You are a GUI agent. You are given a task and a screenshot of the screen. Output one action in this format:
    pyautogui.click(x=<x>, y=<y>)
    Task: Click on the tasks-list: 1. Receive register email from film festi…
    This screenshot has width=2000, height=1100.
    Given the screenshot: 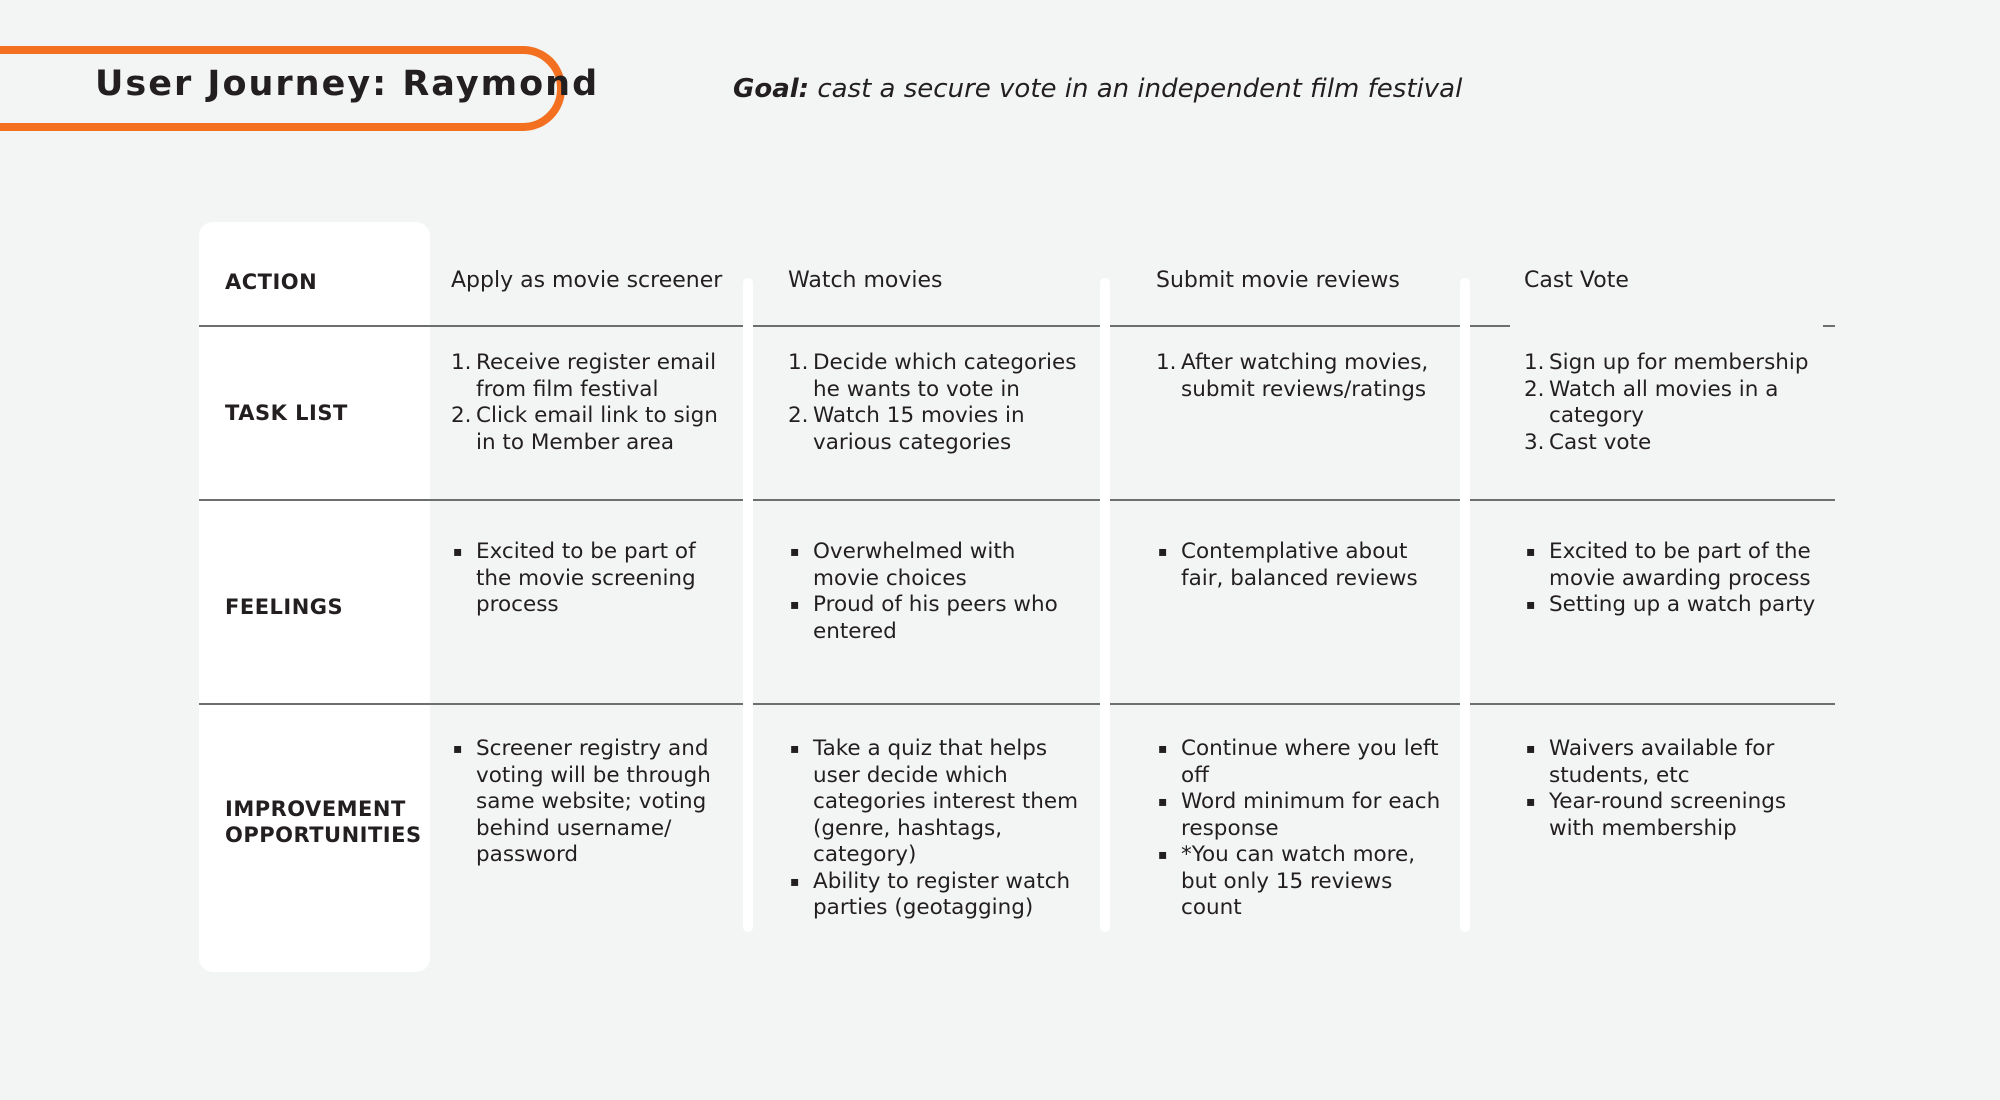 What is the action you would take?
    pyautogui.click(x=586, y=403)
    